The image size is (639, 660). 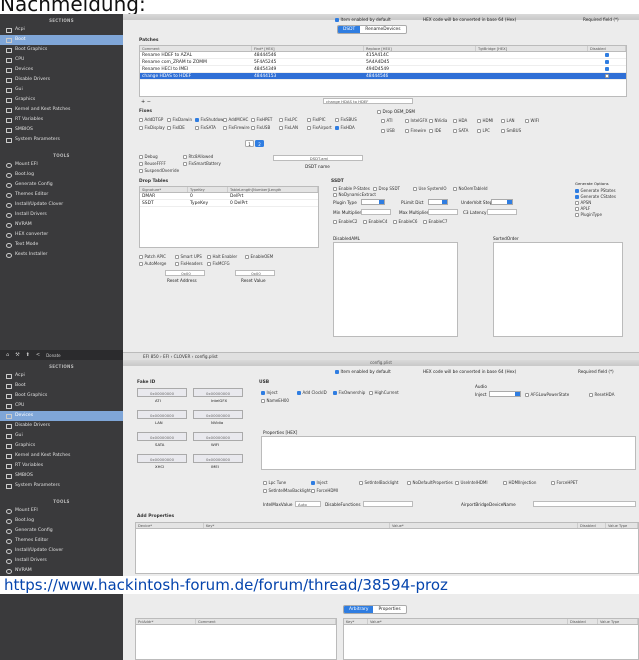 What do you see at coordinates (502, 202) in the screenshot?
I see `undervolt-select` at bounding box center [502, 202].